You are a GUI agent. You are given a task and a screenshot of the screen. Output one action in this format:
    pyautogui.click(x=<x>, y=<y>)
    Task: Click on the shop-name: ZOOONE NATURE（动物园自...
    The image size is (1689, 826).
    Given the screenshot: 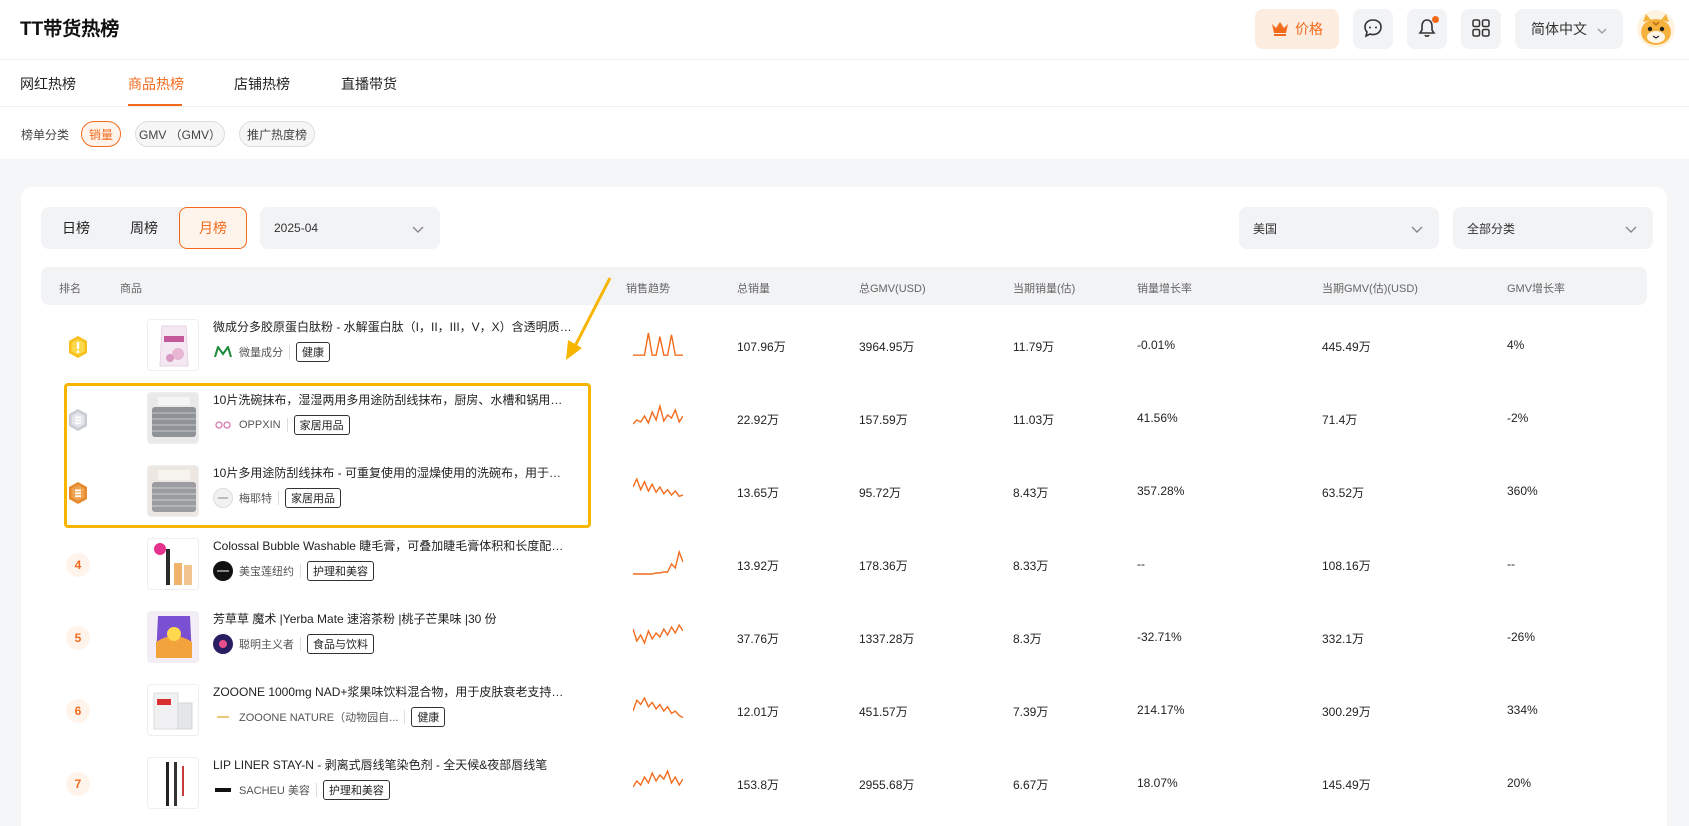 What is the action you would take?
    pyautogui.click(x=318, y=717)
    